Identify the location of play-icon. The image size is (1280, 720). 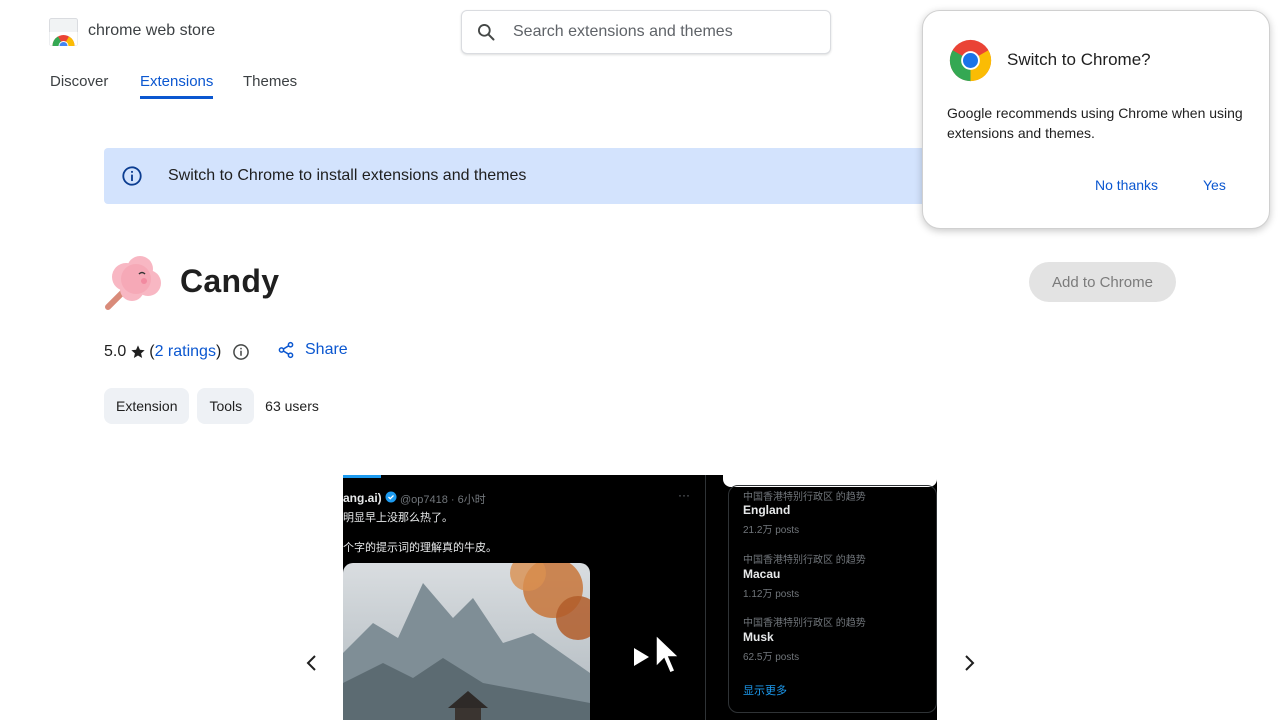
(641, 657).